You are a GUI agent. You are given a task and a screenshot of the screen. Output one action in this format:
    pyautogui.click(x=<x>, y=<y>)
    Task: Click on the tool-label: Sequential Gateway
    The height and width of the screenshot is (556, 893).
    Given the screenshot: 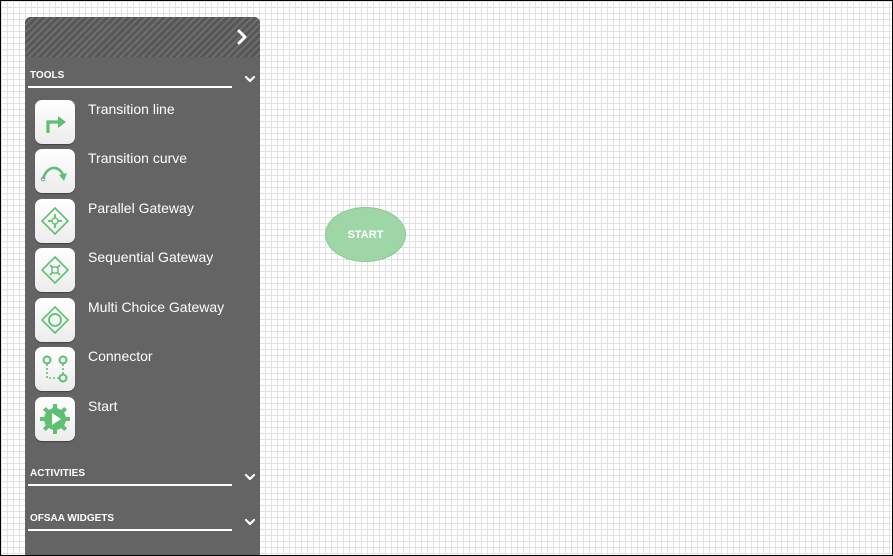 What is the action you would take?
    pyautogui.click(x=151, y=257)
    